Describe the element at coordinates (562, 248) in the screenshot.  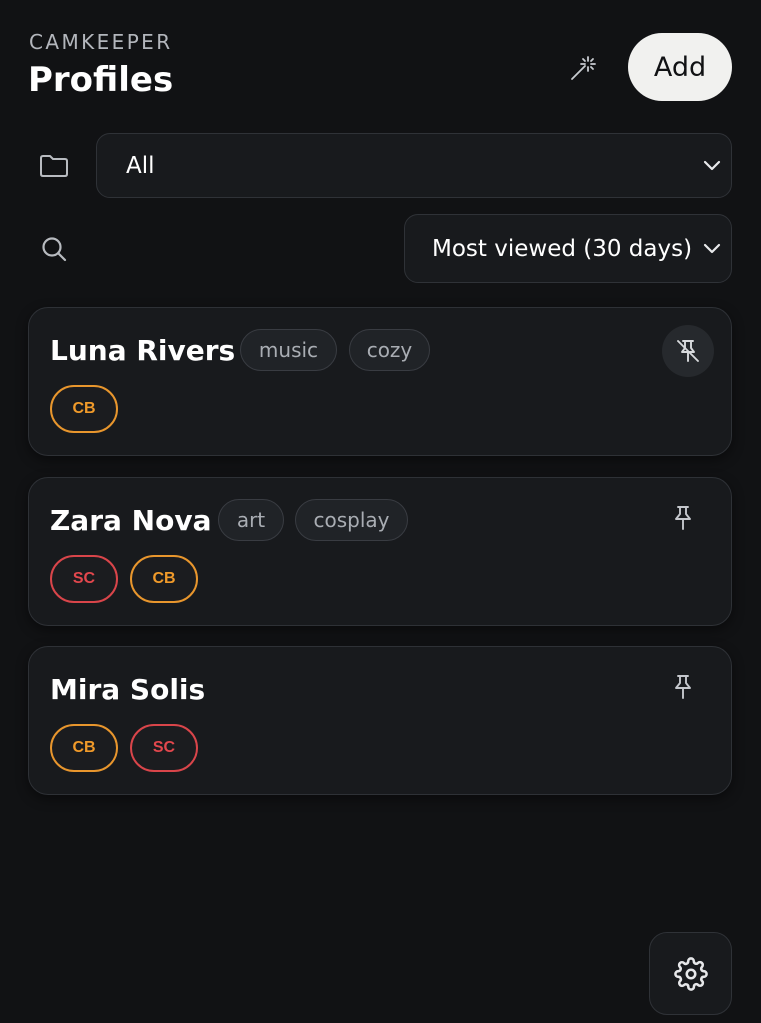
I see `sort-select-value: Most viewed (30 days)` at that location.